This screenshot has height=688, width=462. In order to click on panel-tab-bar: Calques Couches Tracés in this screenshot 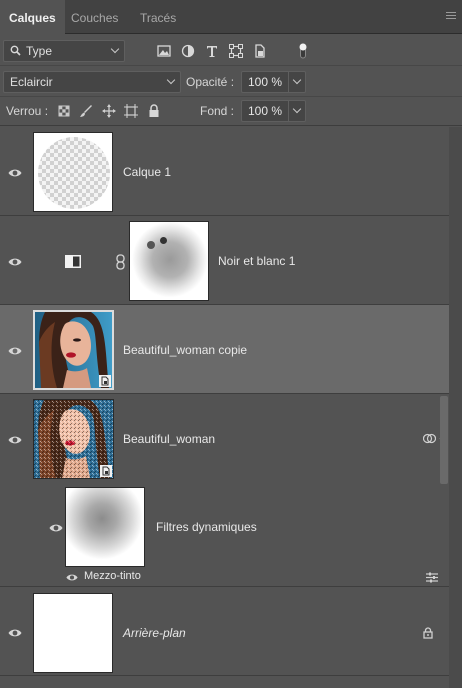, I will do `click(231, 17)`.